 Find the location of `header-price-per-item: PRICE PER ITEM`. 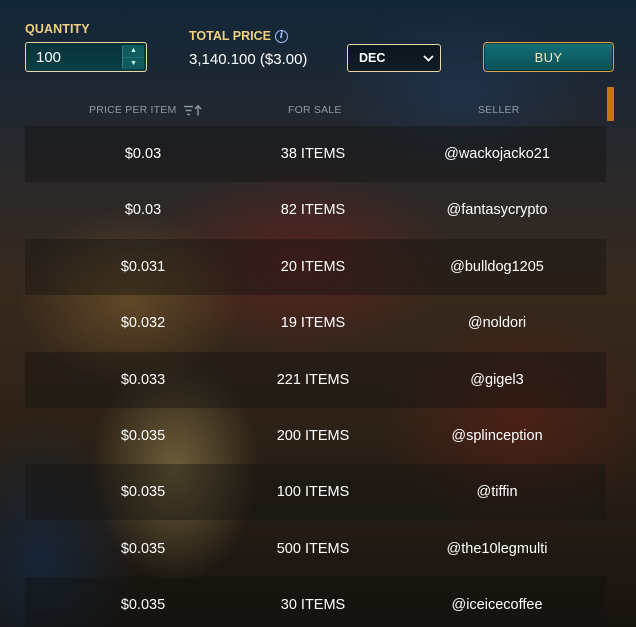

header-price-per-item: PRICE PER ITEM is located at coordinates (146, 110).